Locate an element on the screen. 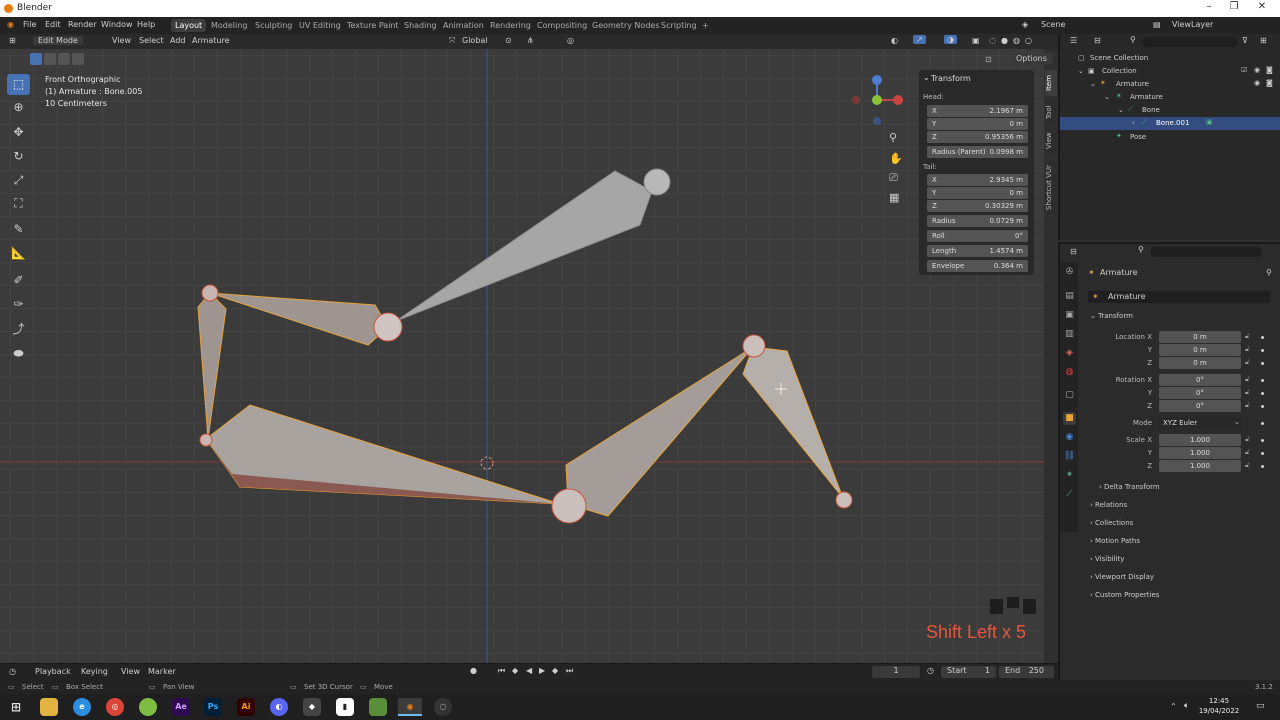 The height and width of the screenshot is (720, 1280). play-icon: ▶ is located at coordinates (542, 670).